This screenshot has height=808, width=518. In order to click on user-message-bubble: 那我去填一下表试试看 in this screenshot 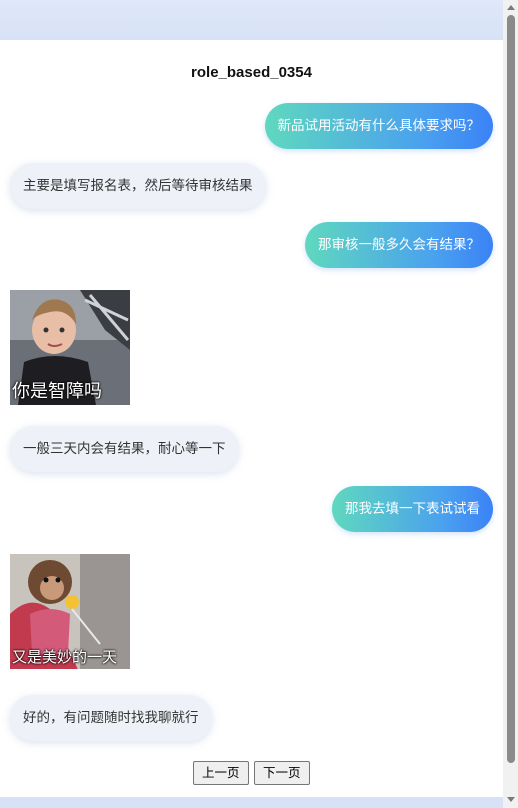, I will do `click(412, 509)`.